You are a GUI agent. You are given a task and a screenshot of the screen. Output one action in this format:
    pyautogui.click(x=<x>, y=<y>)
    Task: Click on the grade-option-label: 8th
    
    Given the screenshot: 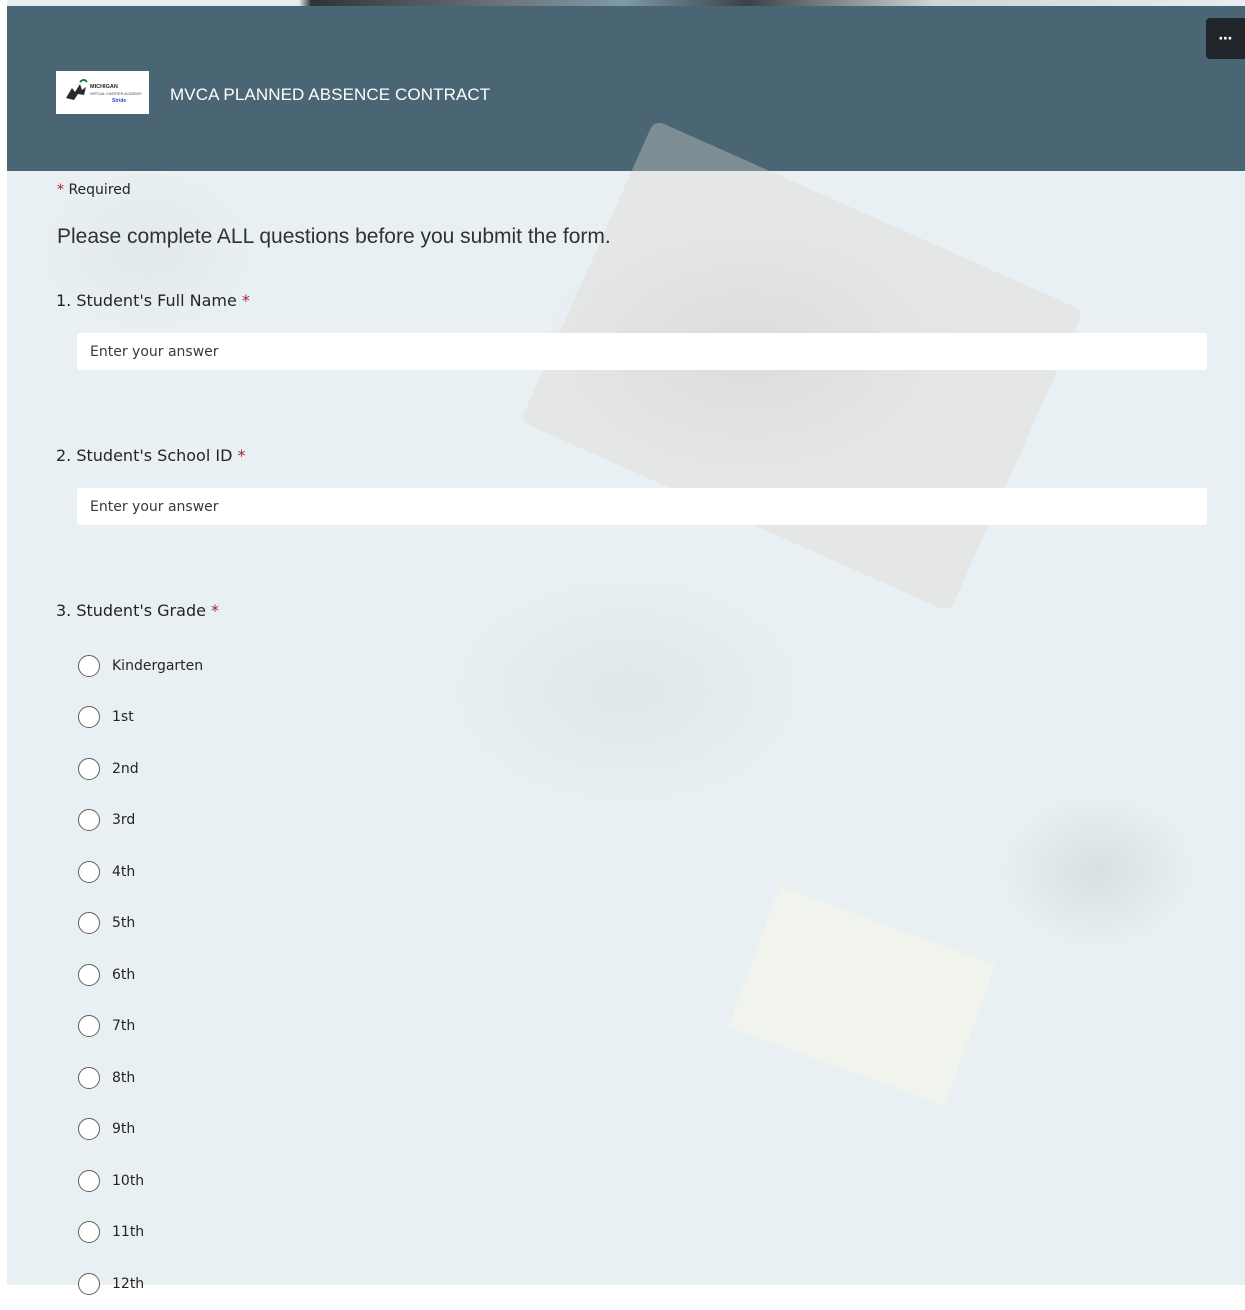 What is the action you would take?
    pyautogui.click(x=124, y=1077)
    